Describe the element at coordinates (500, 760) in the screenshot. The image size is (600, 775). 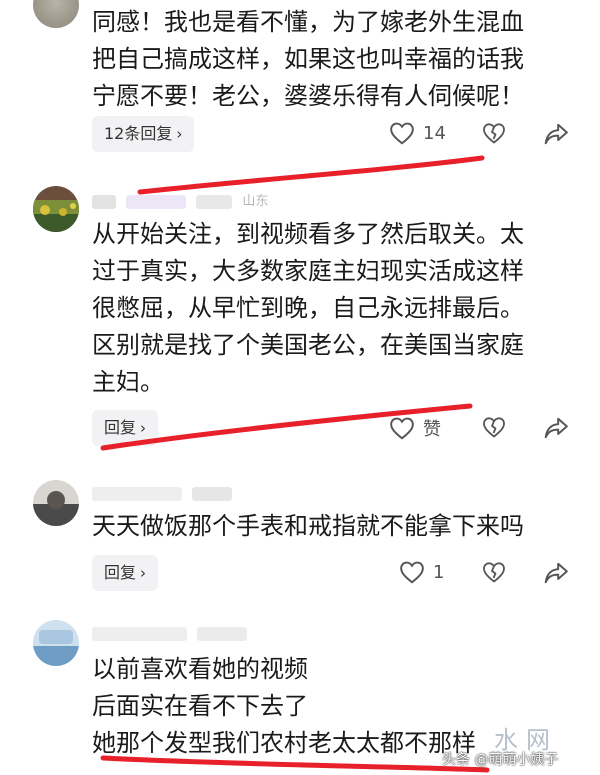
I see `account-watermark: 头条 @萌萌小姨子` at that location.